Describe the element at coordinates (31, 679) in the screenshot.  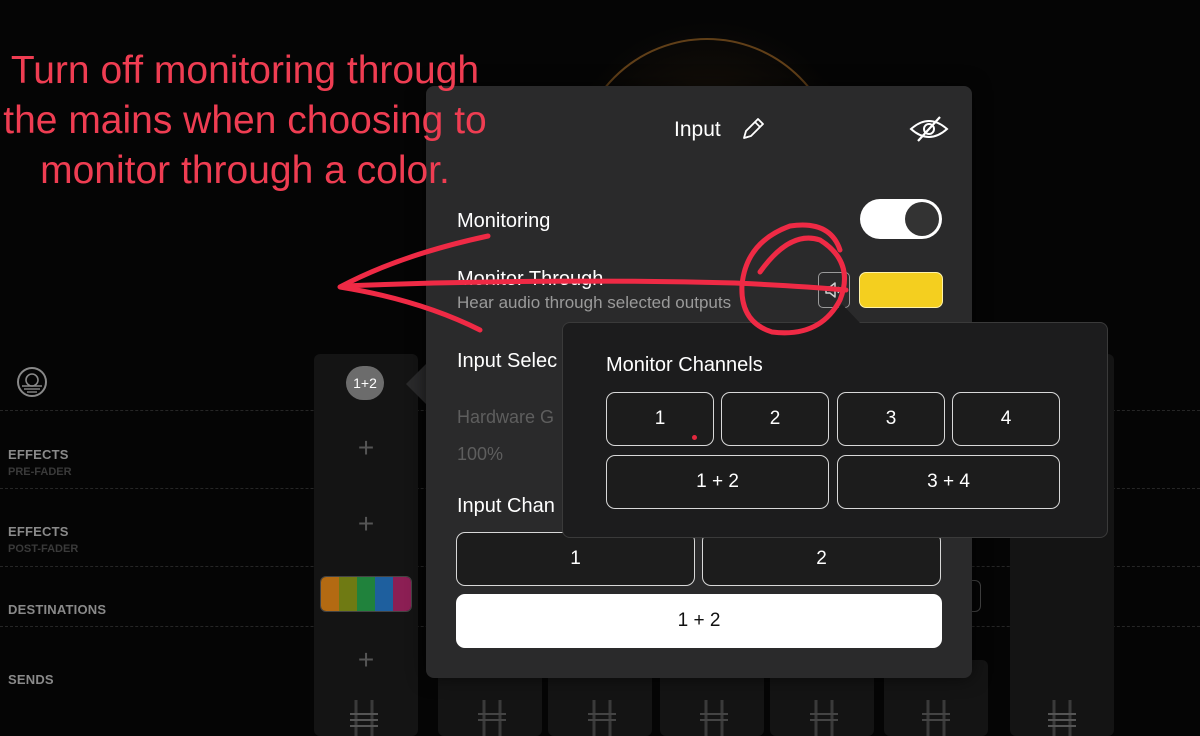
I see `row-label-sends: SENDS` at that location.